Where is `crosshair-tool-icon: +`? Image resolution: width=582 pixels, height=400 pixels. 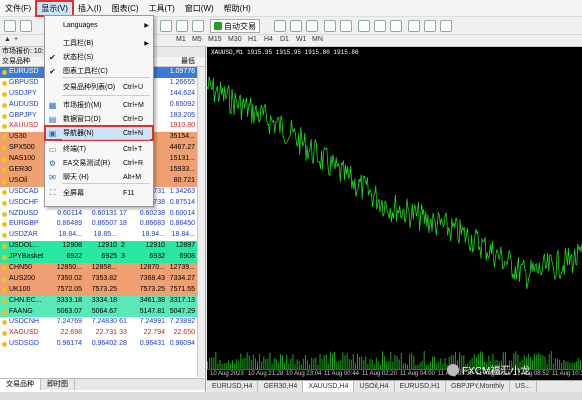
crosshair-tool-icon: + is located at coordinates (16, 39).